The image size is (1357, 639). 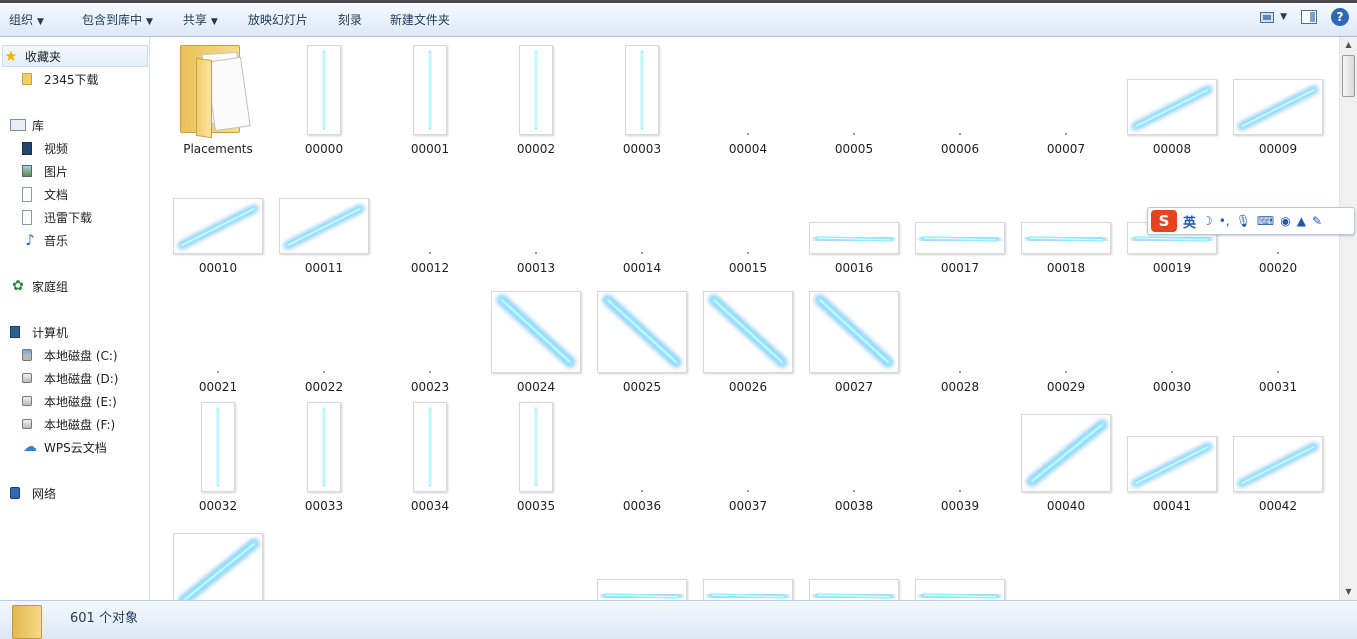 I want to click on mic-icon: 🎙, so click(x=1243, y=221).